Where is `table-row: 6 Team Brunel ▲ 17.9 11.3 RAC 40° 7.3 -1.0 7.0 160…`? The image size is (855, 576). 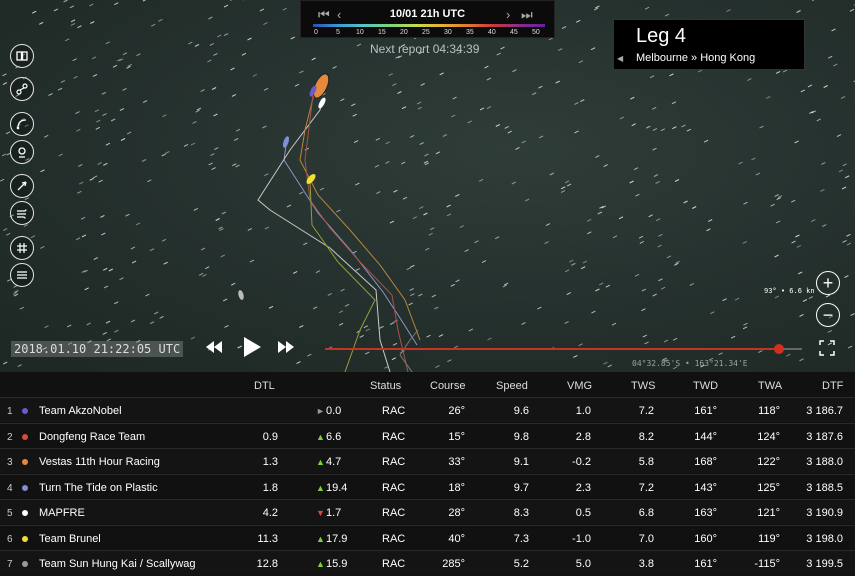
table-row: 6 Team Brunel ▲ 17.9 11.3 RAC 40° 7.3 -1.0 7.0 160… is located at coordinates (427, 537).